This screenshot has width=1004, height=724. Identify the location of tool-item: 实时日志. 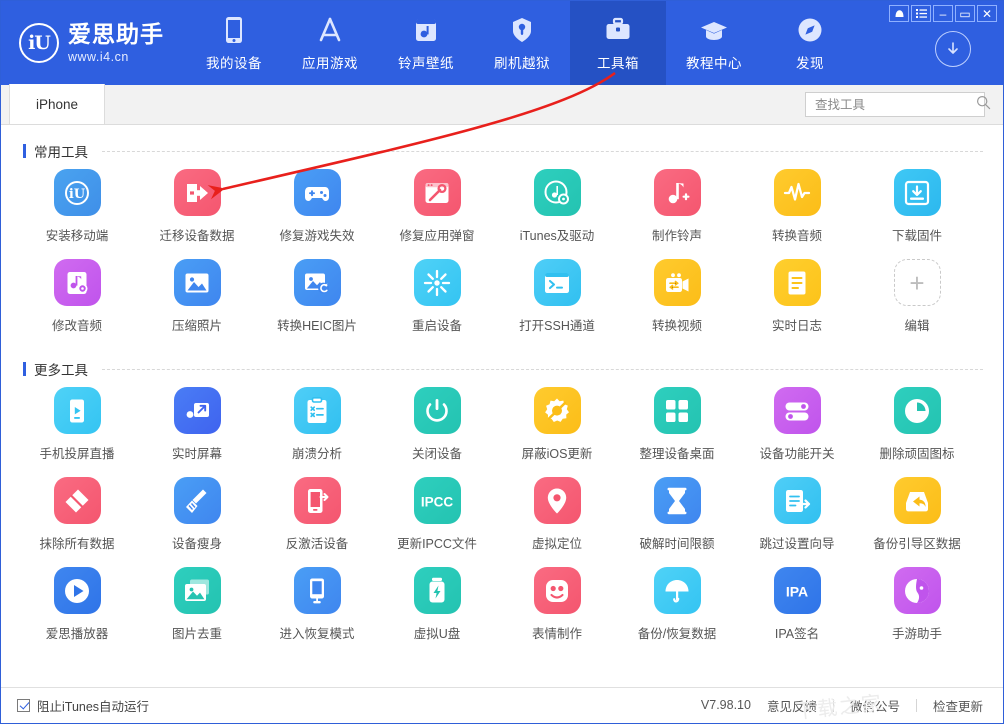
(797, 298).